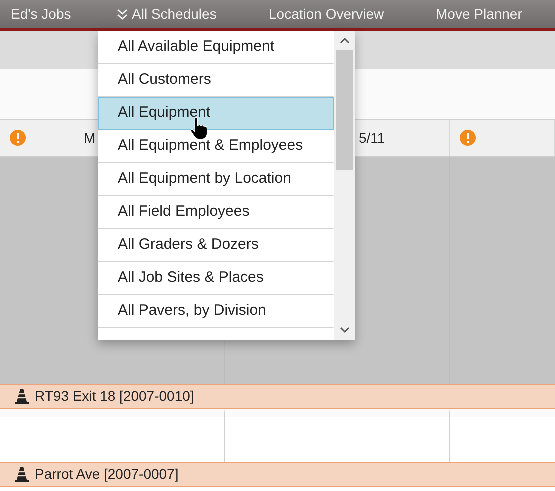 This screenshot has height=491, width=555. I want to click on menu-item: All Field Employees, so click(216, 212).